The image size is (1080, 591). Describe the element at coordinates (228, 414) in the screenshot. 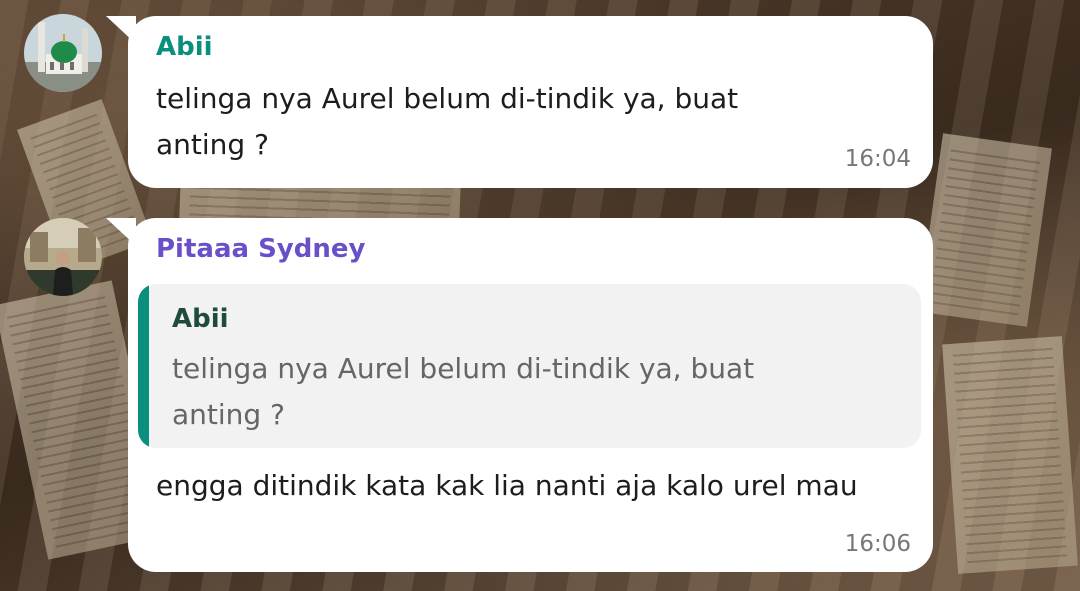

I see `quoted-text-line-2: anting ?` at that location.